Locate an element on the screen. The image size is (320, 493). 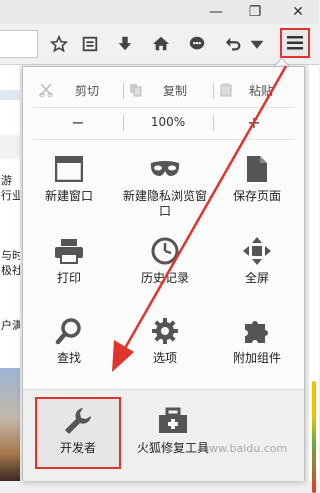
new-window-button: 新建窗口 is located at coordinates (69, 182).